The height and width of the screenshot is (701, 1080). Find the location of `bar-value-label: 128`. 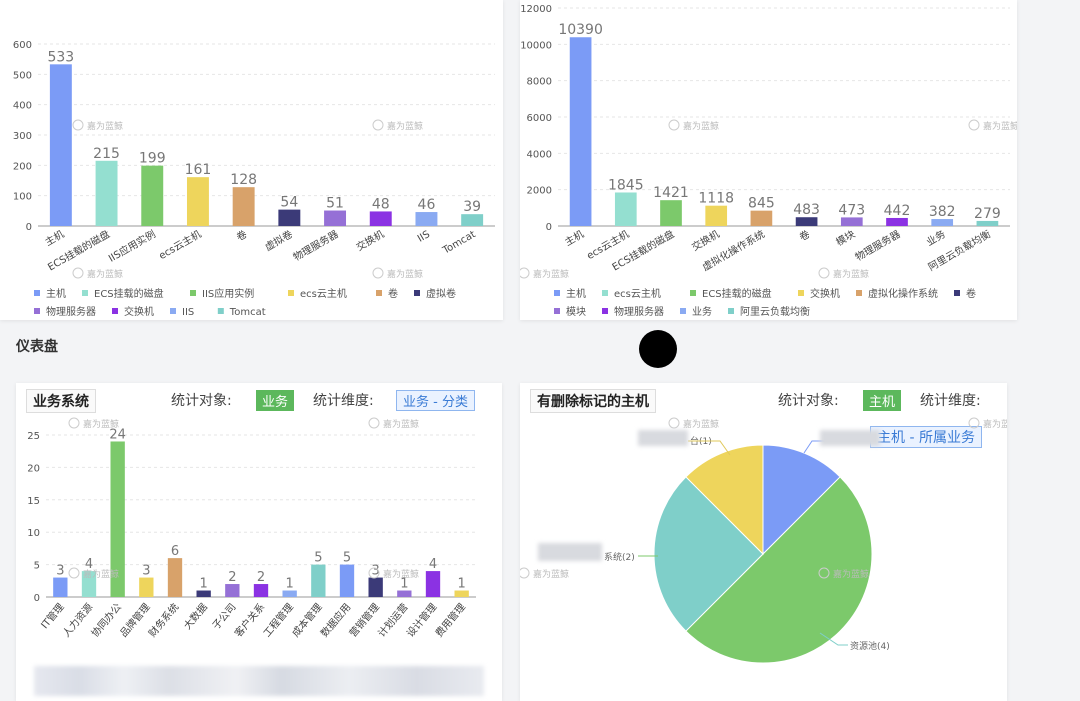

bar-value-label: 128 is located at coordinates (243, 180).